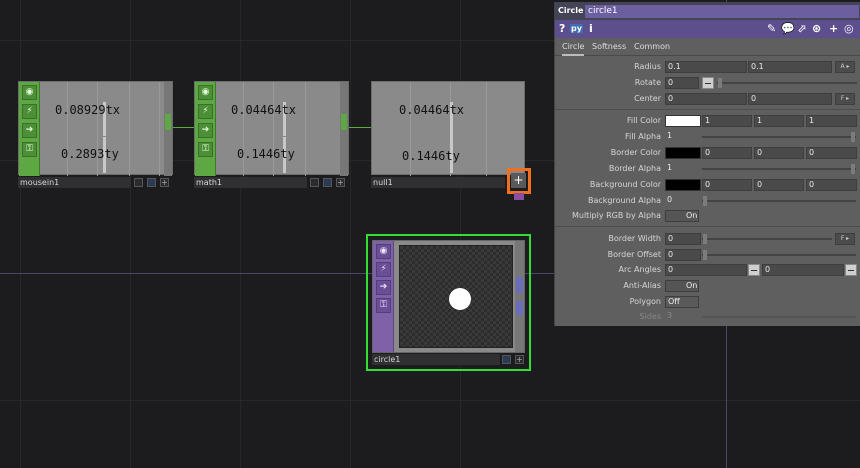 The image size is (860, 468). What do you see at coordinates (708, 83) in the screenshot?
I see `rotate-decrement` at bounding box center [708, 83].